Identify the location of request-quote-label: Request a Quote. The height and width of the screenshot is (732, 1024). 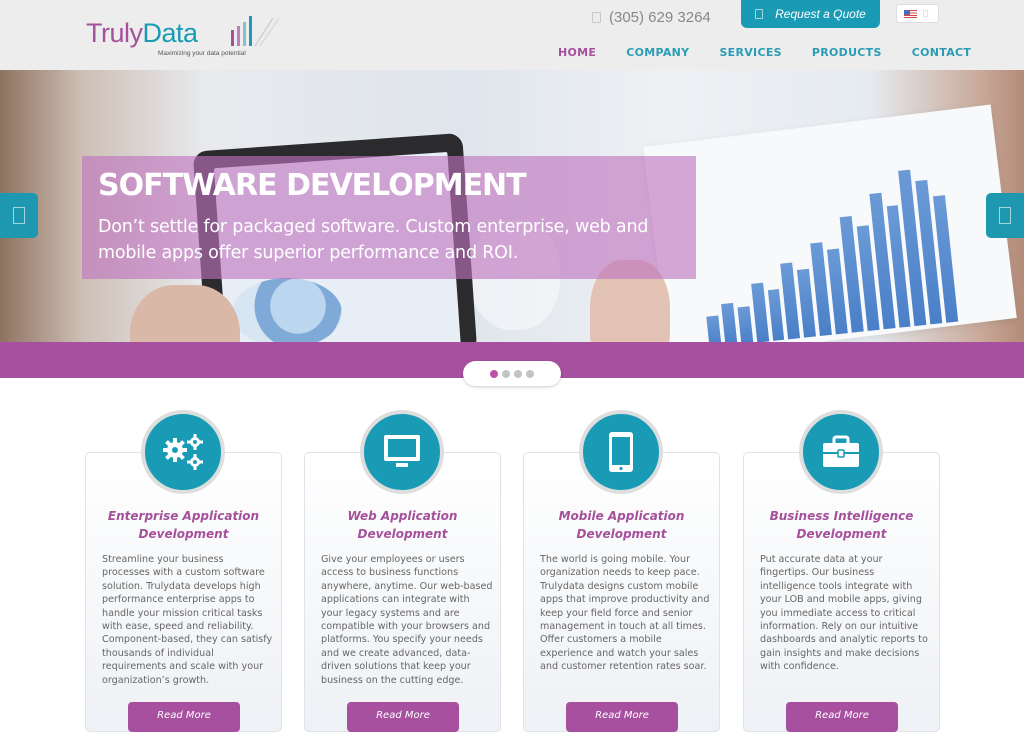
(820, 14).